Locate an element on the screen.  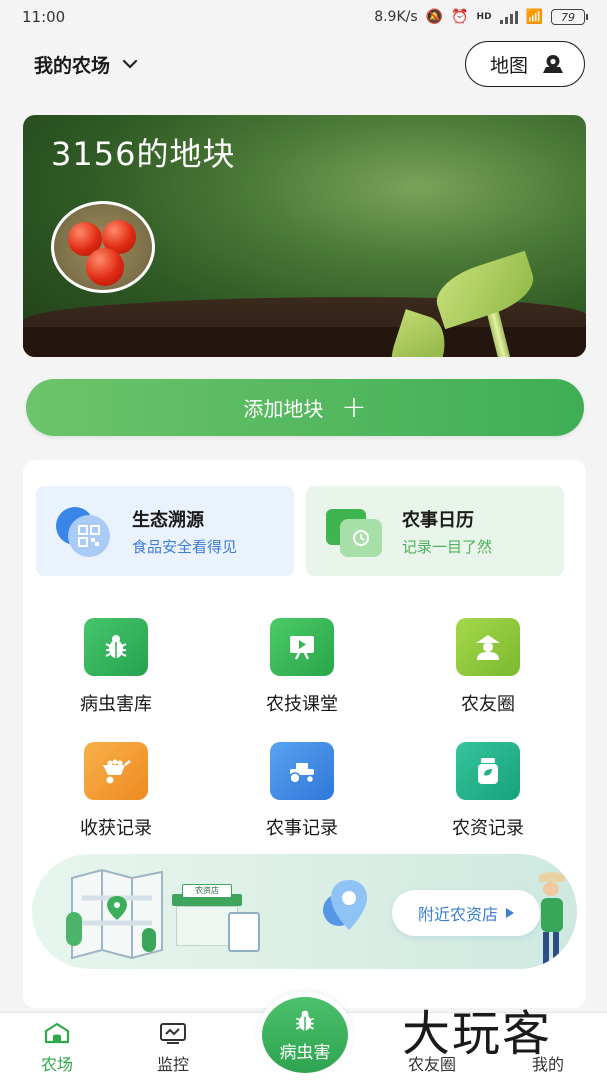
farm-calendar-subtitle: 记录一目了然 is located at coordinates (447, 546).